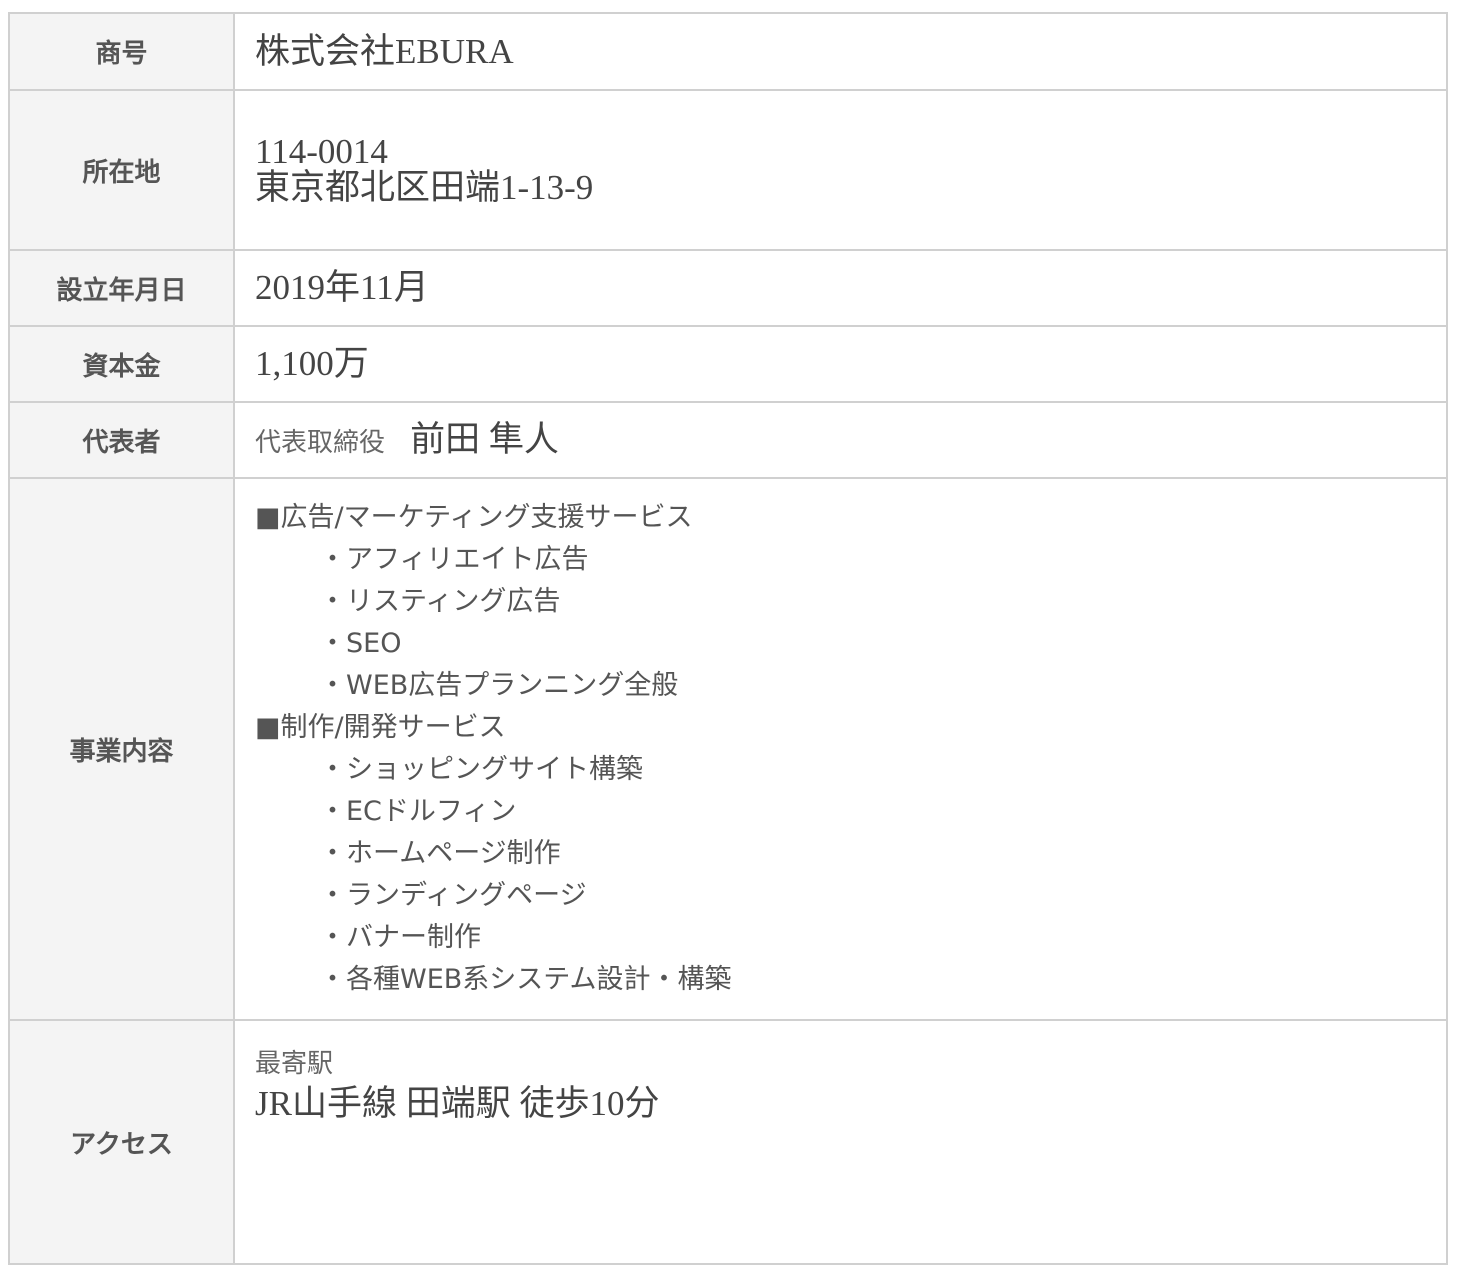 The width and height of the screenshot is (1460, 1272). I want to click on business-item: ・リスティング広告, so click(440, 601).